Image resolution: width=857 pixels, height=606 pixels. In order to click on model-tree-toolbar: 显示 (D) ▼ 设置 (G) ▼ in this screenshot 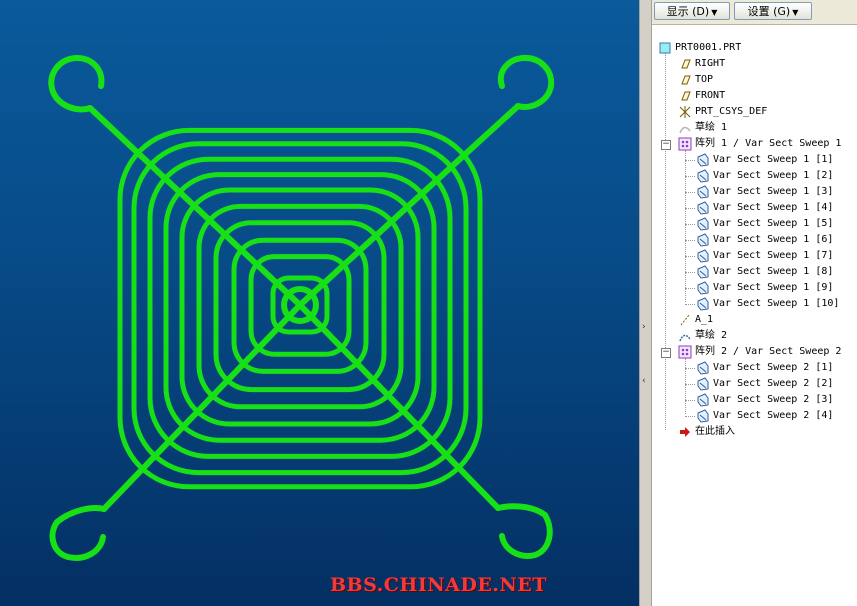, I will do `click(754, 12)`.